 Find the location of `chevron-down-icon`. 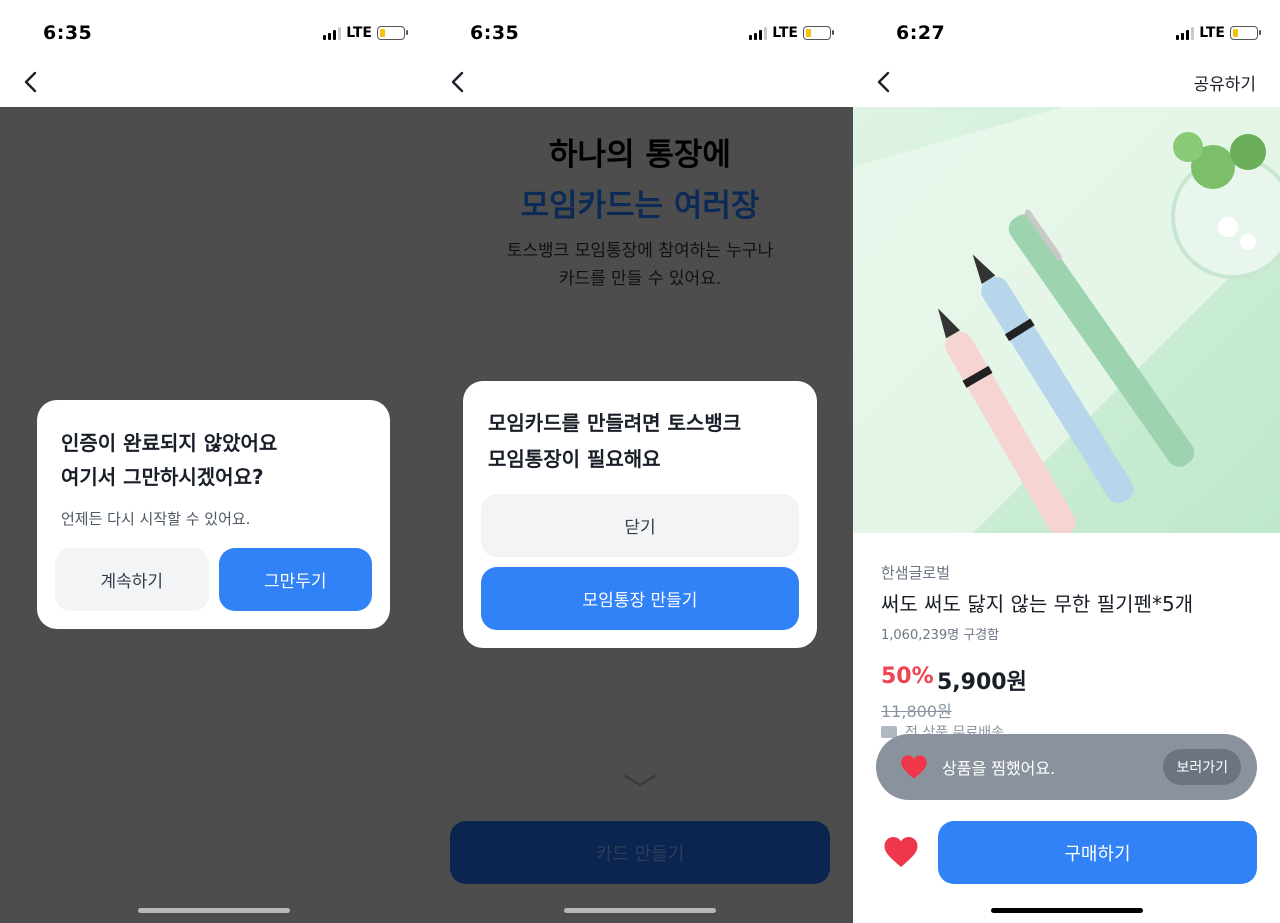

chevron-down-icon is located at coordinates (640, 780).